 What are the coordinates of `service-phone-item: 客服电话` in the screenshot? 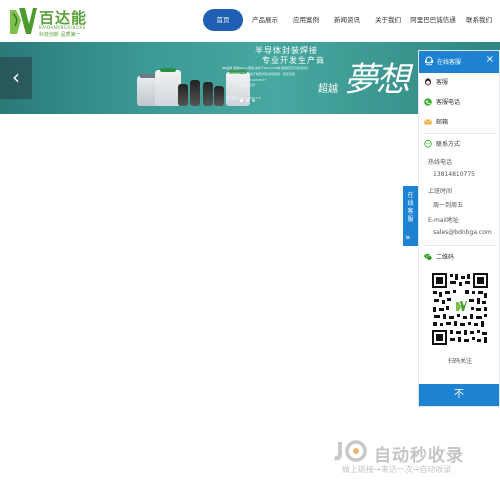 It's located at (442, 101).